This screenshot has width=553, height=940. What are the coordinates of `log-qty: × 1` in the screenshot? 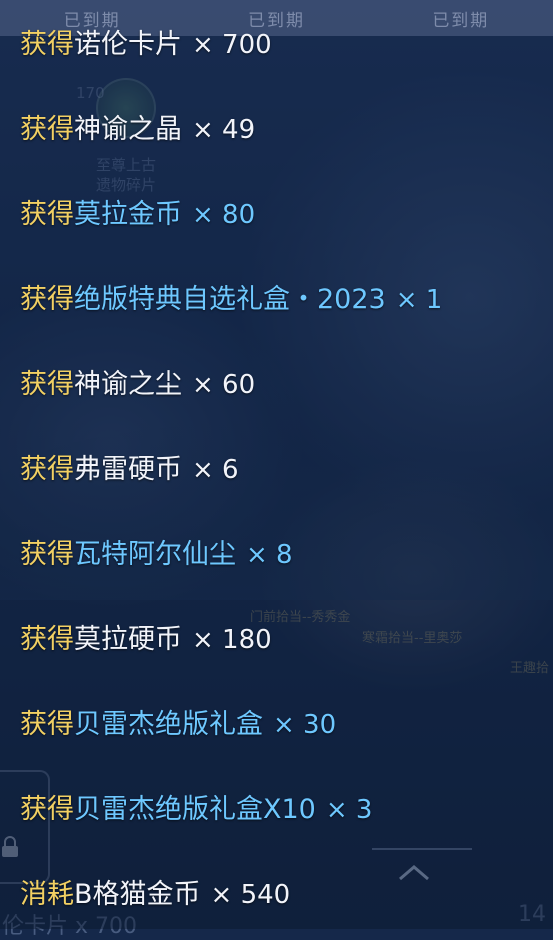 It's located at (419, 300).